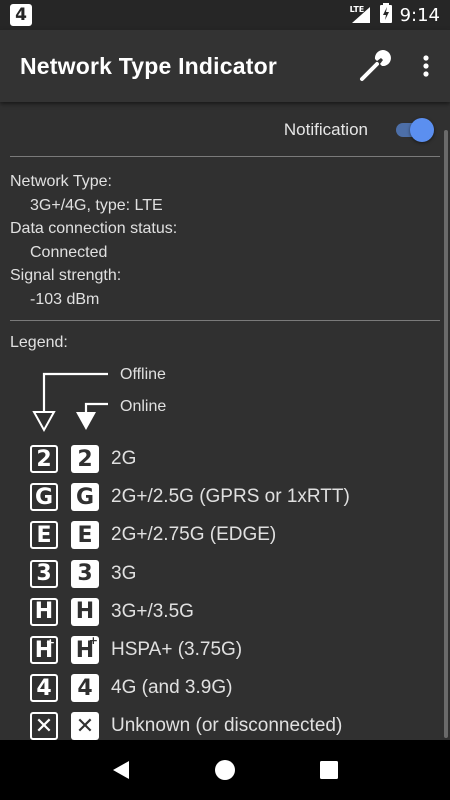 This screenshot has width=450, height=800. I want to click on notification-label: Notification, so click(325, 129).